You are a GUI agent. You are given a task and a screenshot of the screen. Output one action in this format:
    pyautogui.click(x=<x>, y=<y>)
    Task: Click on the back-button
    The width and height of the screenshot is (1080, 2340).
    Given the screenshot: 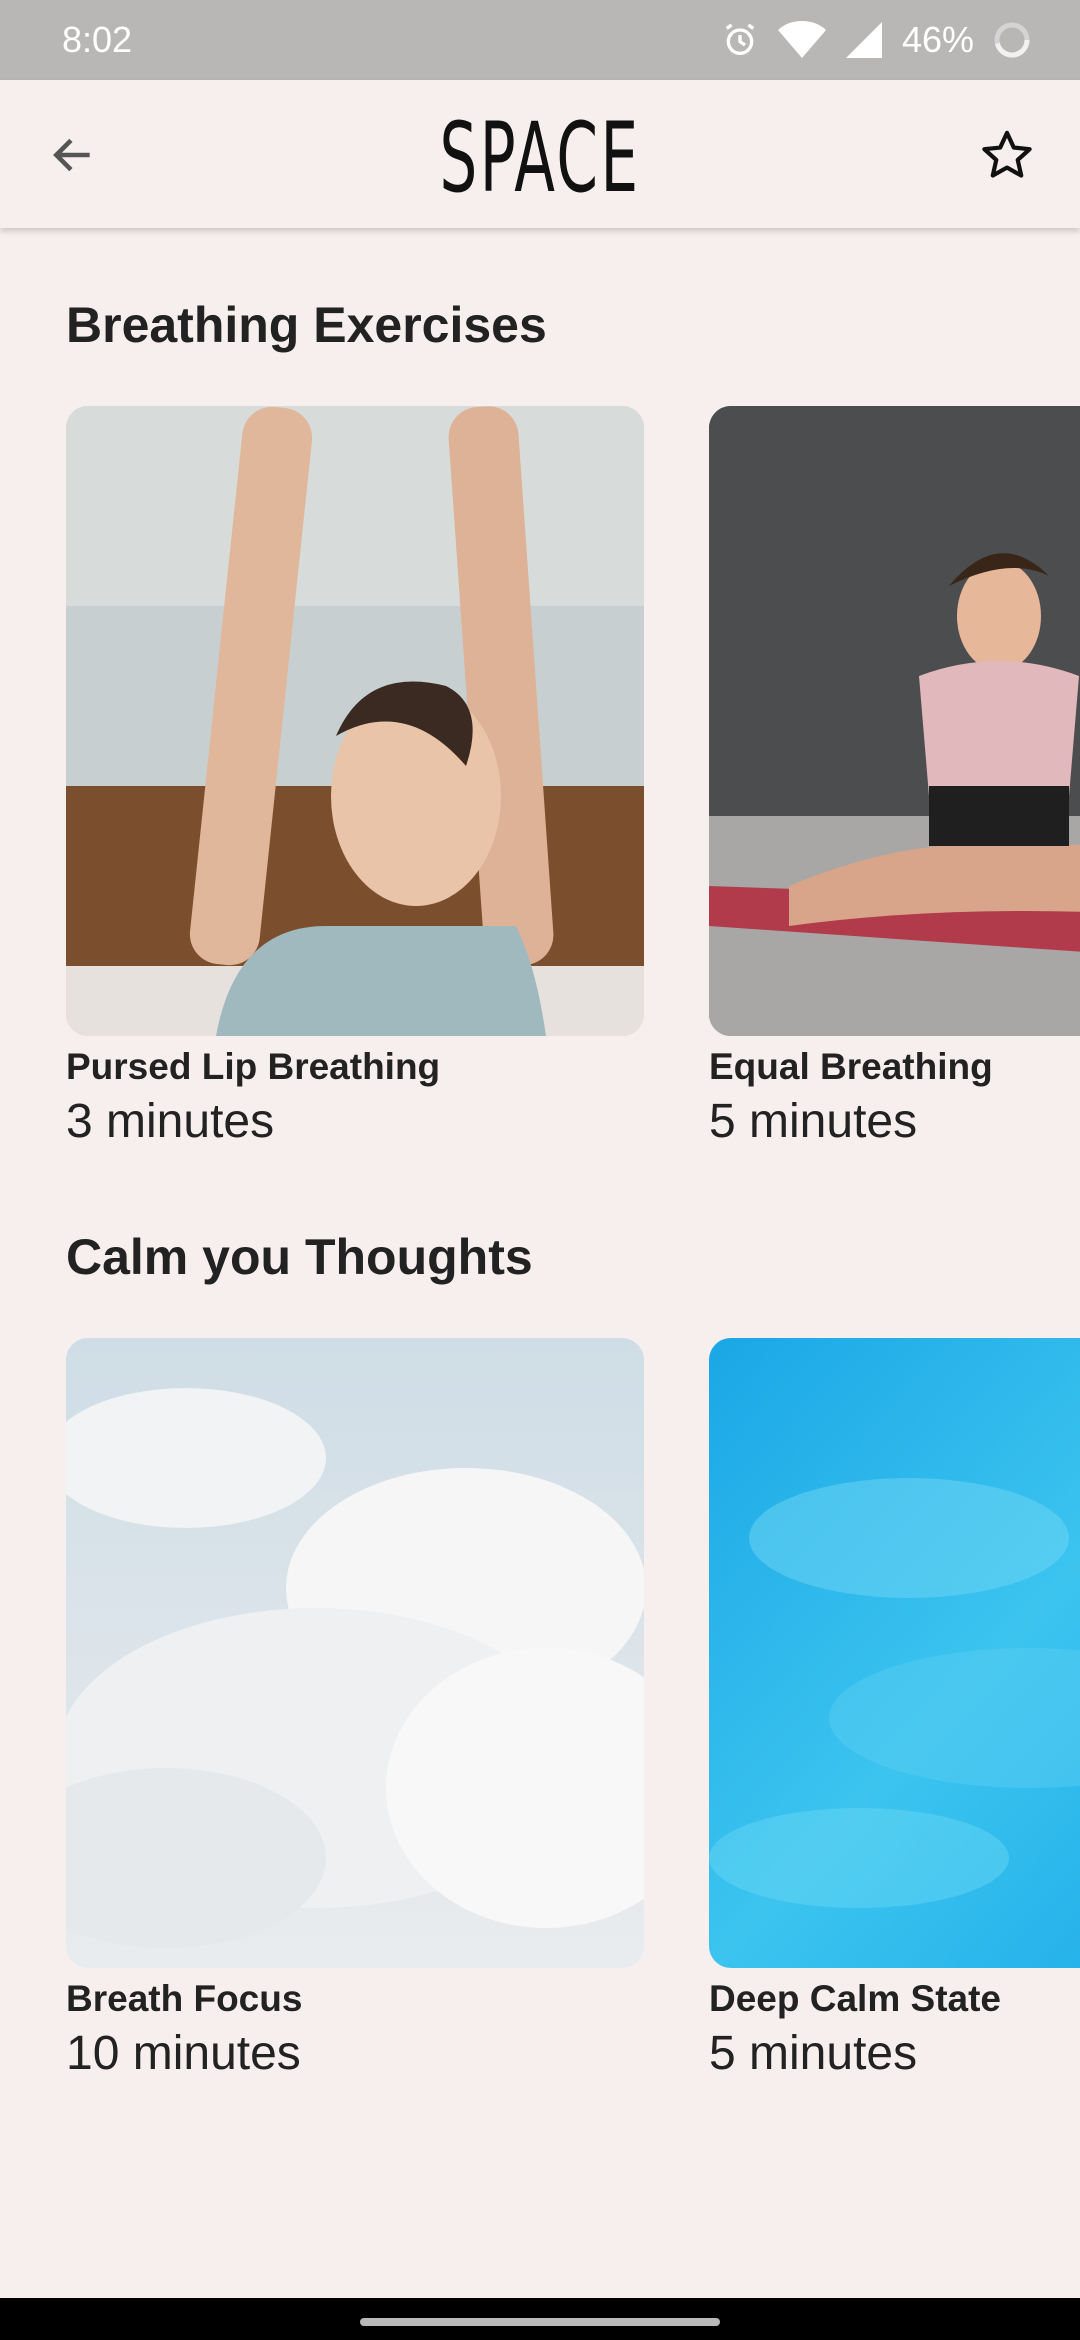 What is the action you would take?
    pyautogui.click(x=73, y=157)
    